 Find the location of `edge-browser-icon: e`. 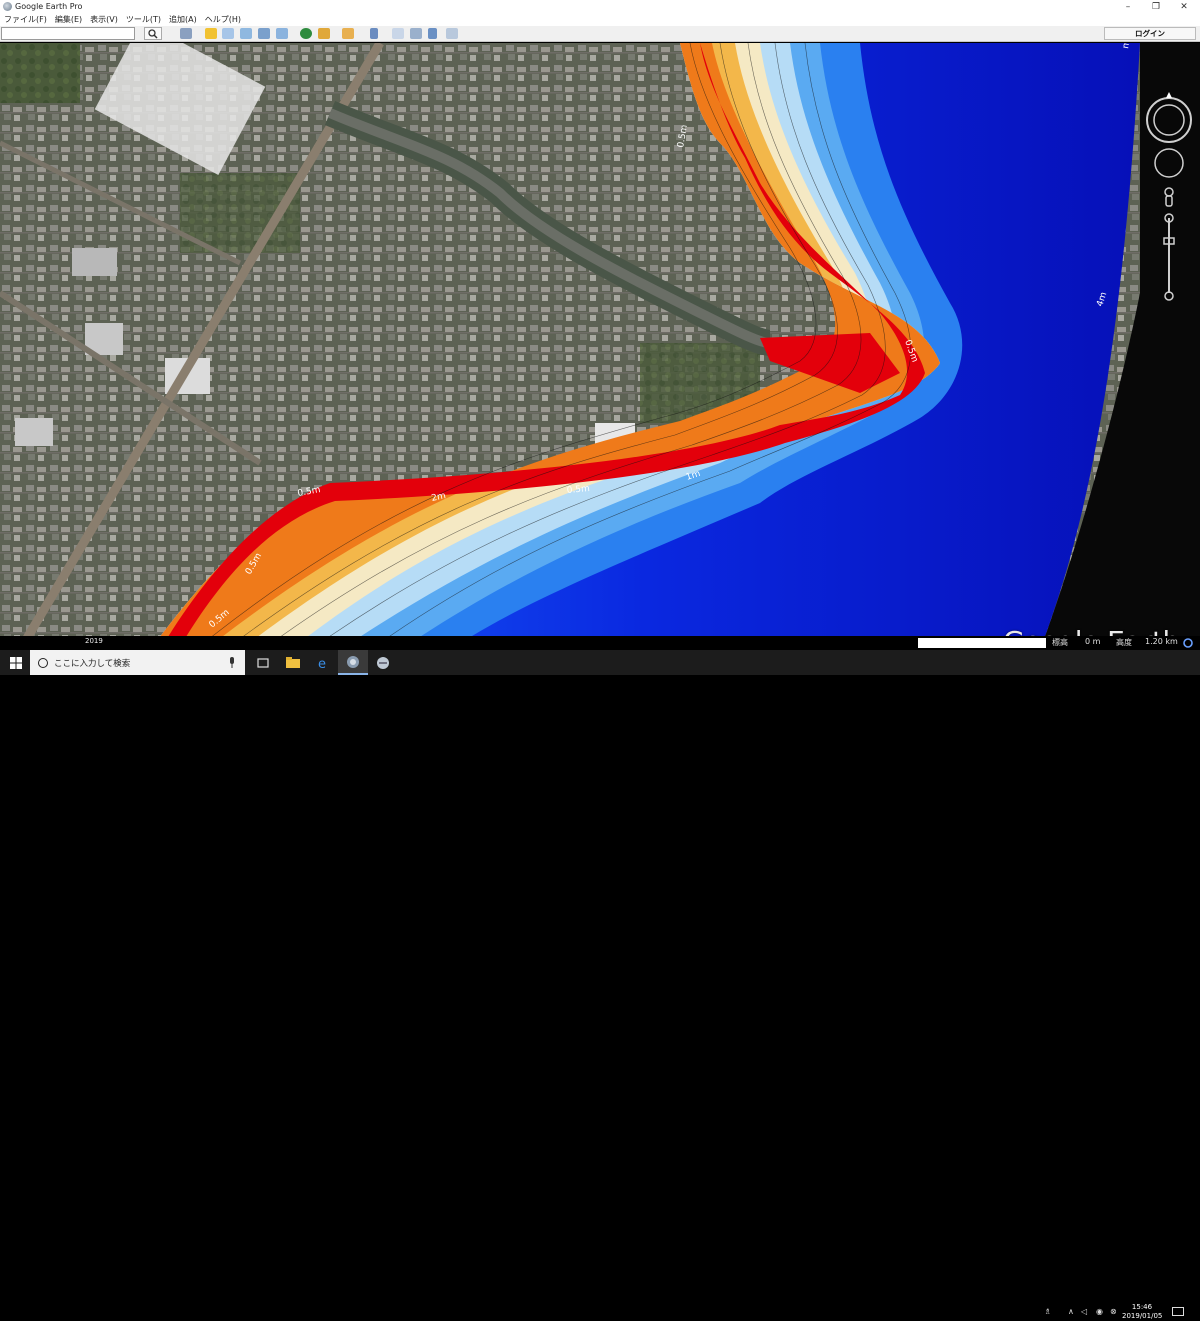

edge-browser-icon: e is located at coordinates (323, 662).